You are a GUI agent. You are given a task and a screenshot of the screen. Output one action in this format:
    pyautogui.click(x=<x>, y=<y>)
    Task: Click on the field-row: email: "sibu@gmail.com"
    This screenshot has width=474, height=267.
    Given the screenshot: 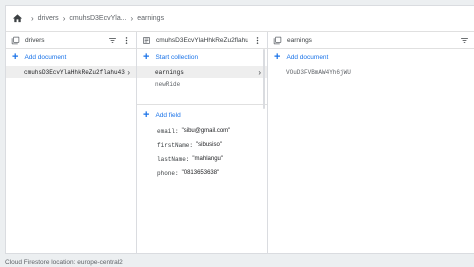 What is the action you would take?
    pyautogui.click(x=202, y=131)
    